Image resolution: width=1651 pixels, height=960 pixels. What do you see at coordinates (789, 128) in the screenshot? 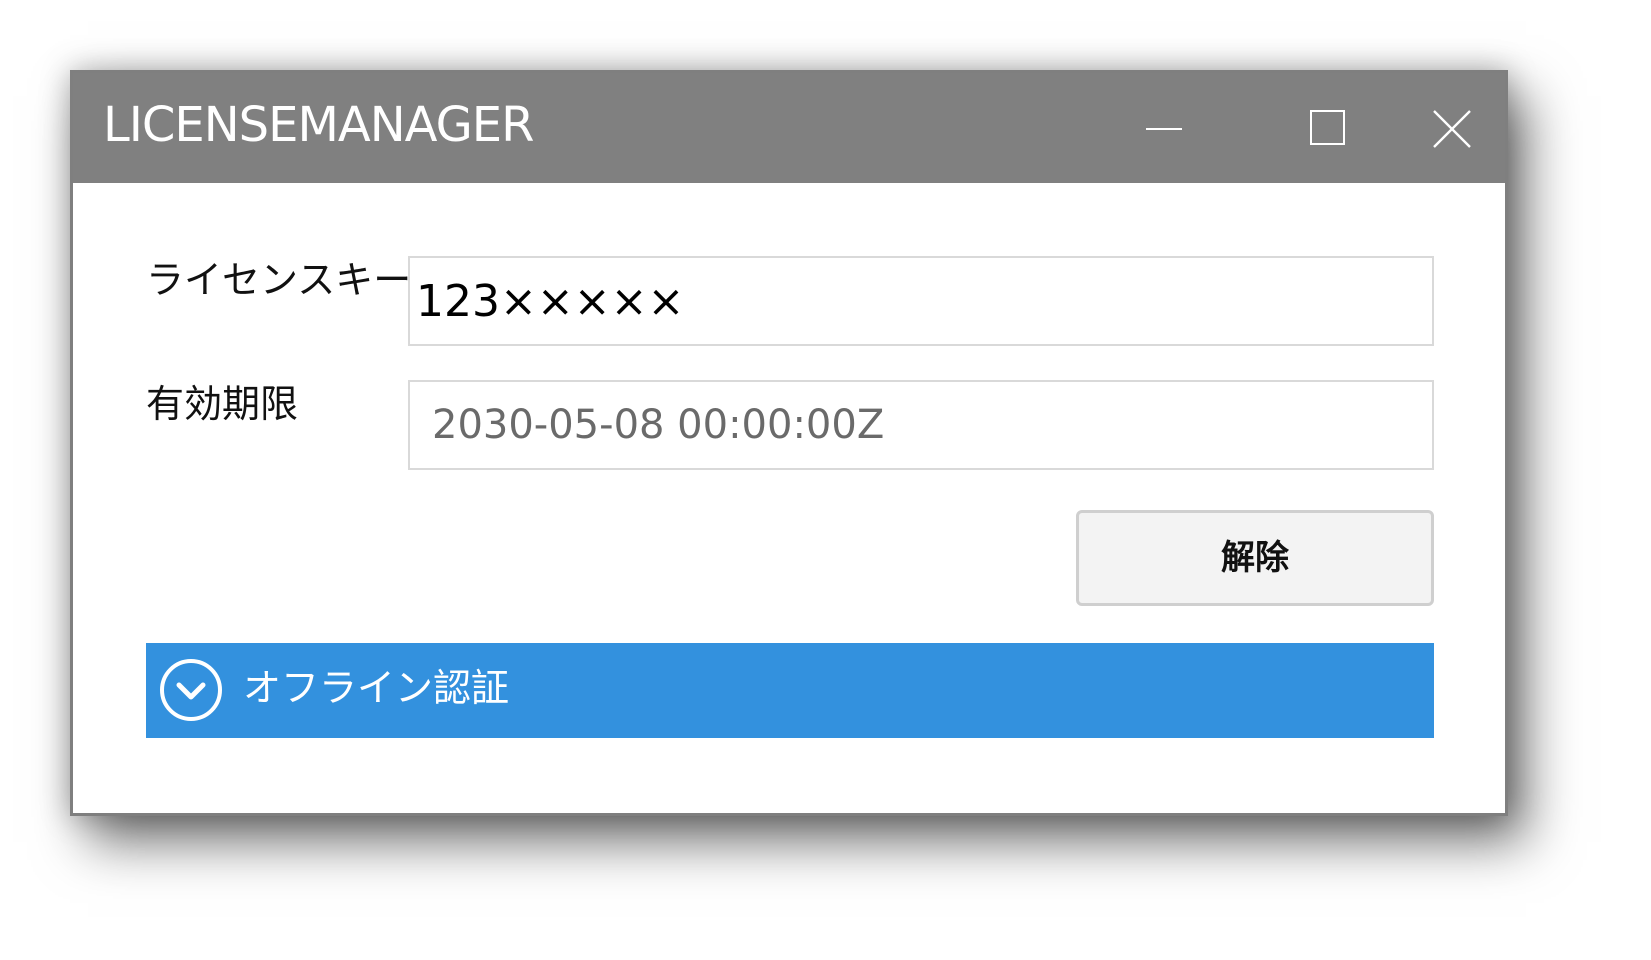
I see `title-bar: LICENSEMANAGER` at bounding box center [789, 128].